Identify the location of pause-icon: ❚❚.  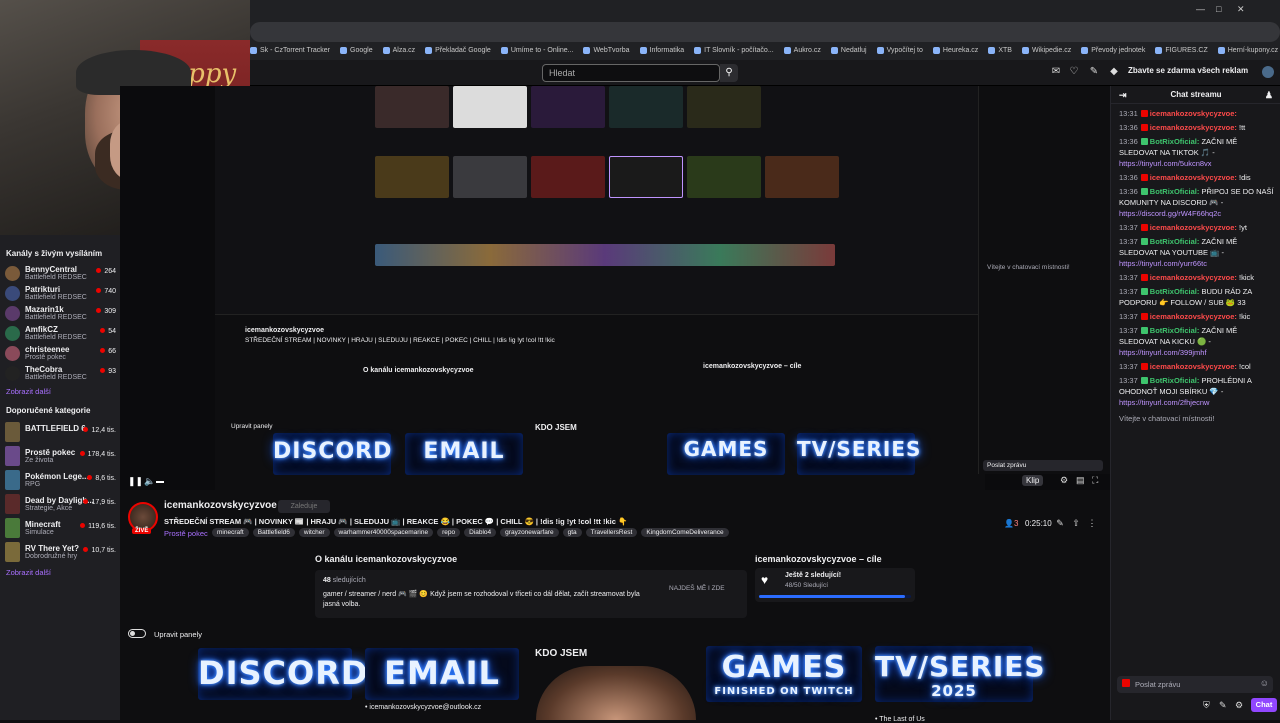
(135, 481).